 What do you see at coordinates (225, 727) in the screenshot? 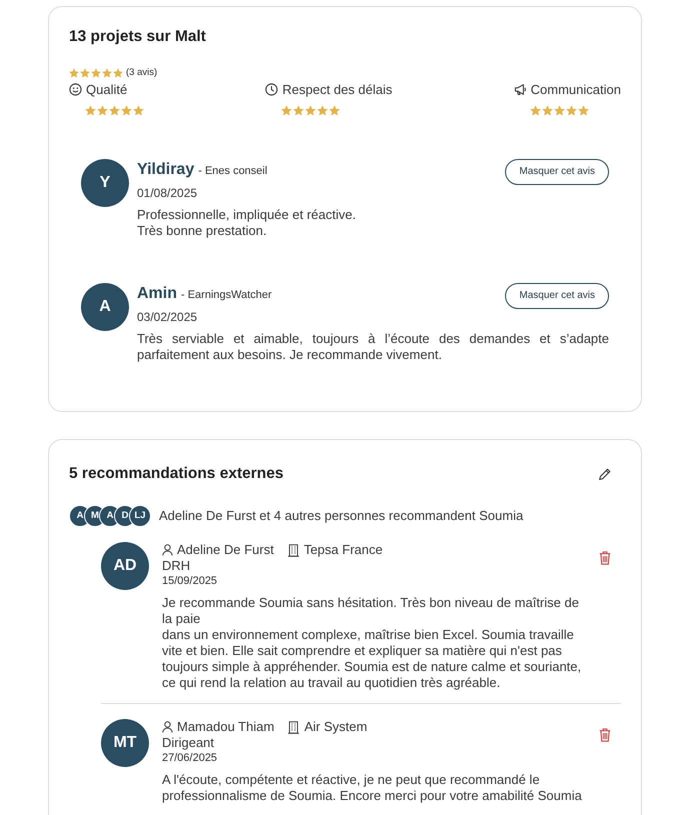
I see `recommender-name: Mamadou Thiam` at bounding box center [225, 727].